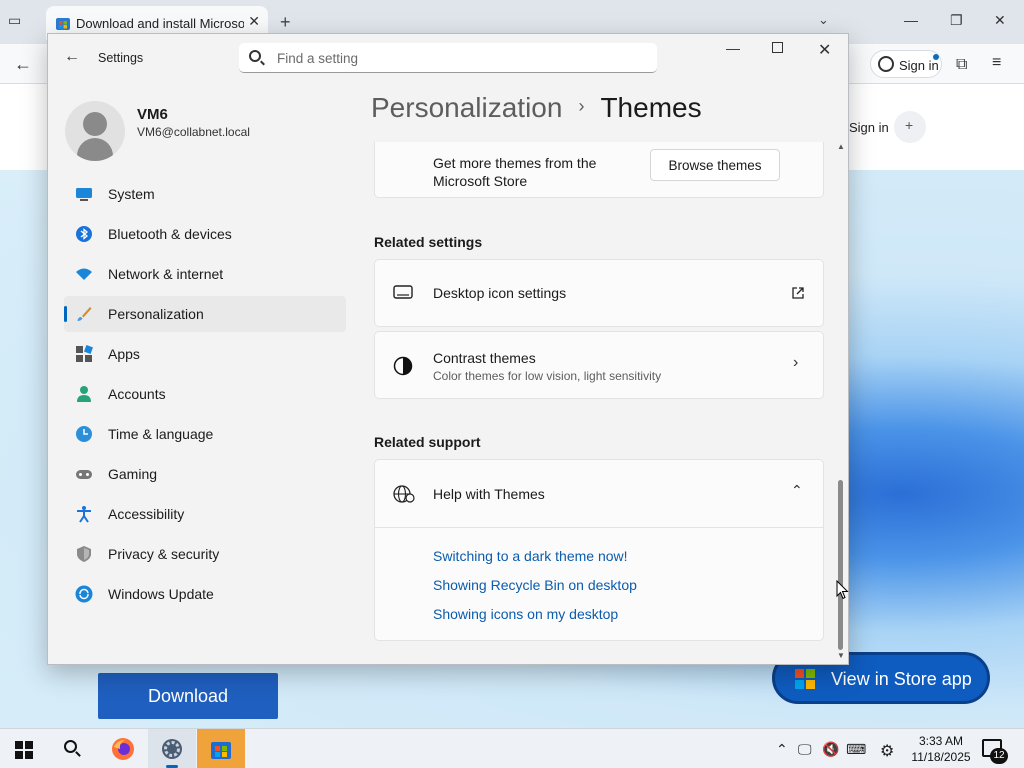 Image resolution: width=1024 pixels, height=768 pixels. Describe the element at coordinates (160, 23) in the screenshot. I see `tab-title: Download and install Microsoft` at that location.